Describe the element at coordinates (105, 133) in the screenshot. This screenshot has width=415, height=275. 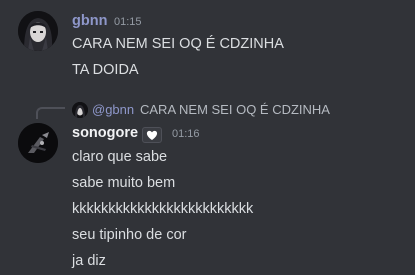
I see `message-author-sonogore: sonogore` at that location.